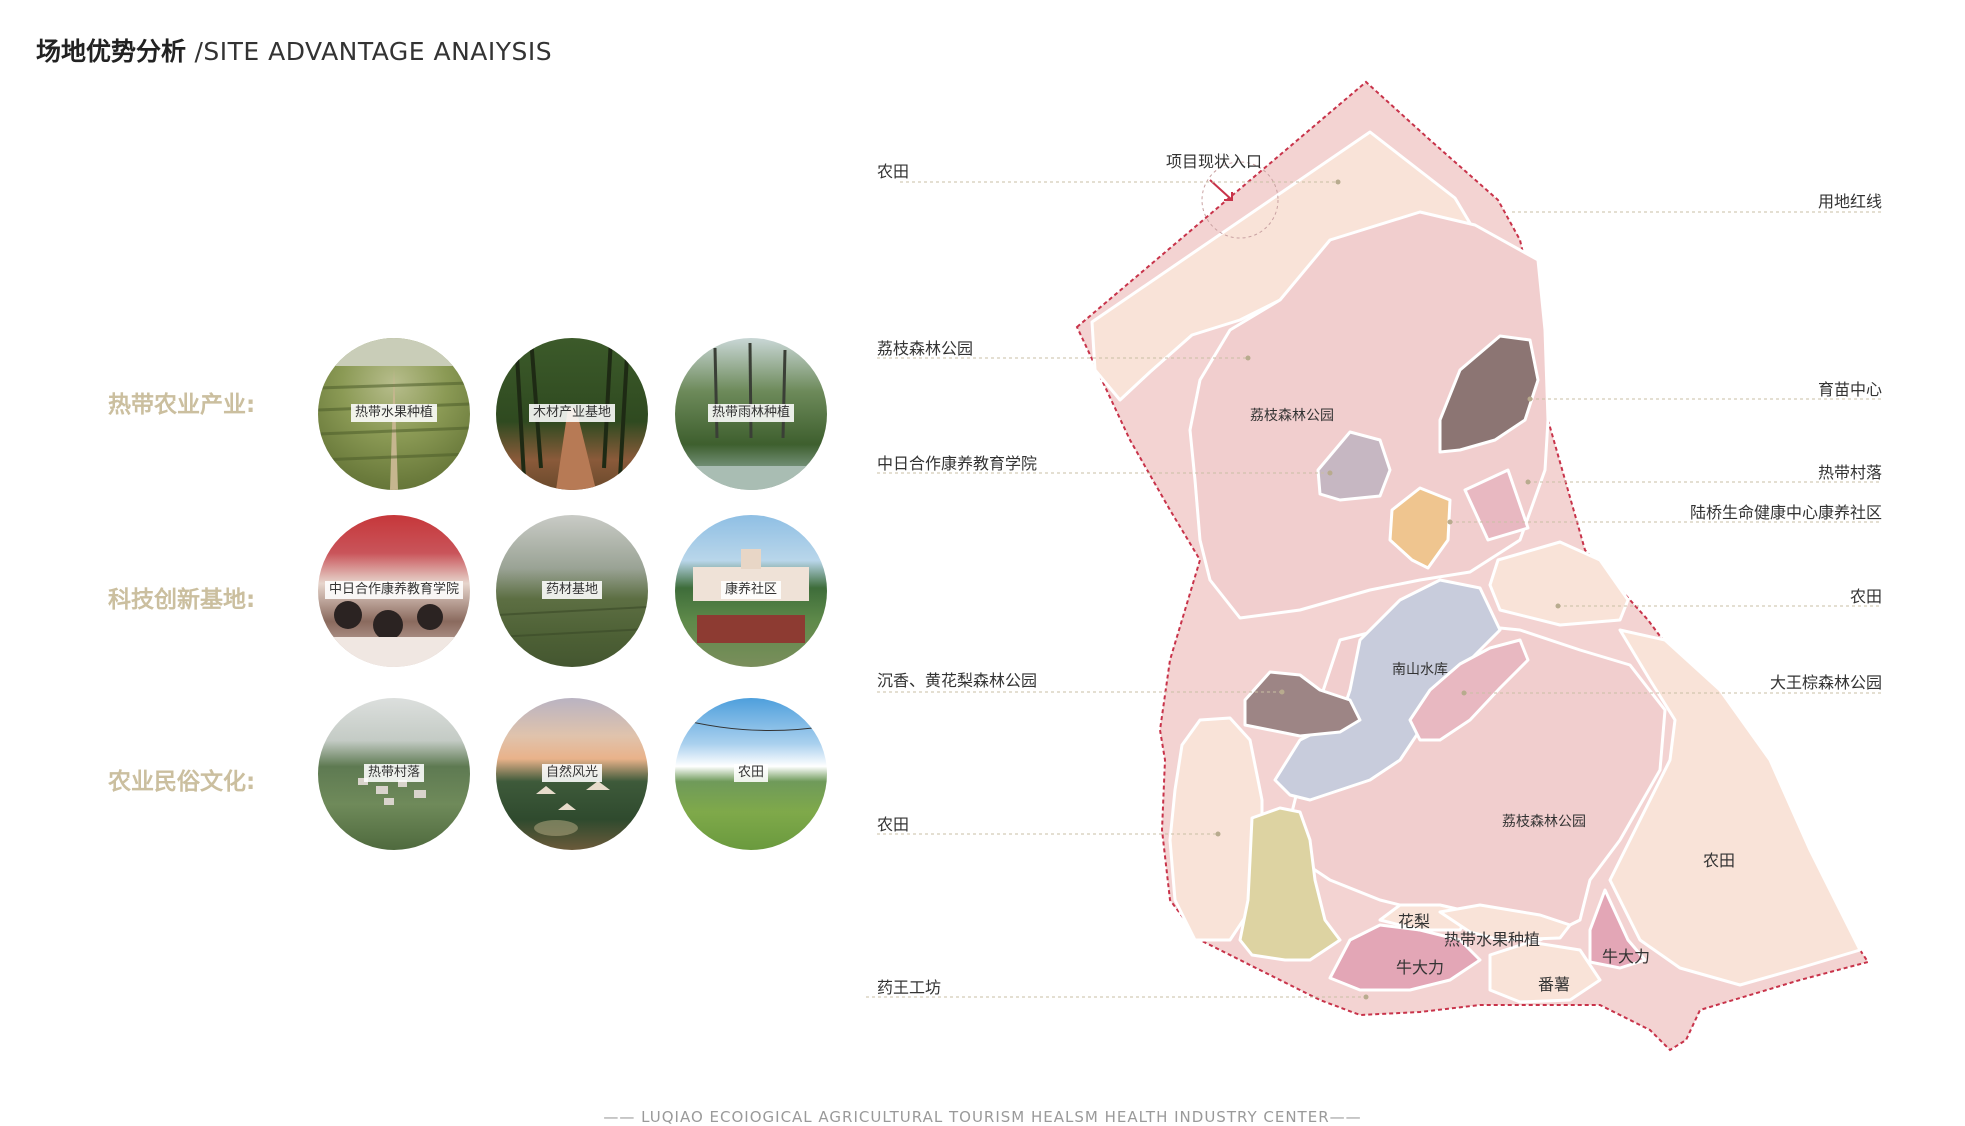  I want to click on zone-label-sweet-potato: 番薯, so click(1554, 984).